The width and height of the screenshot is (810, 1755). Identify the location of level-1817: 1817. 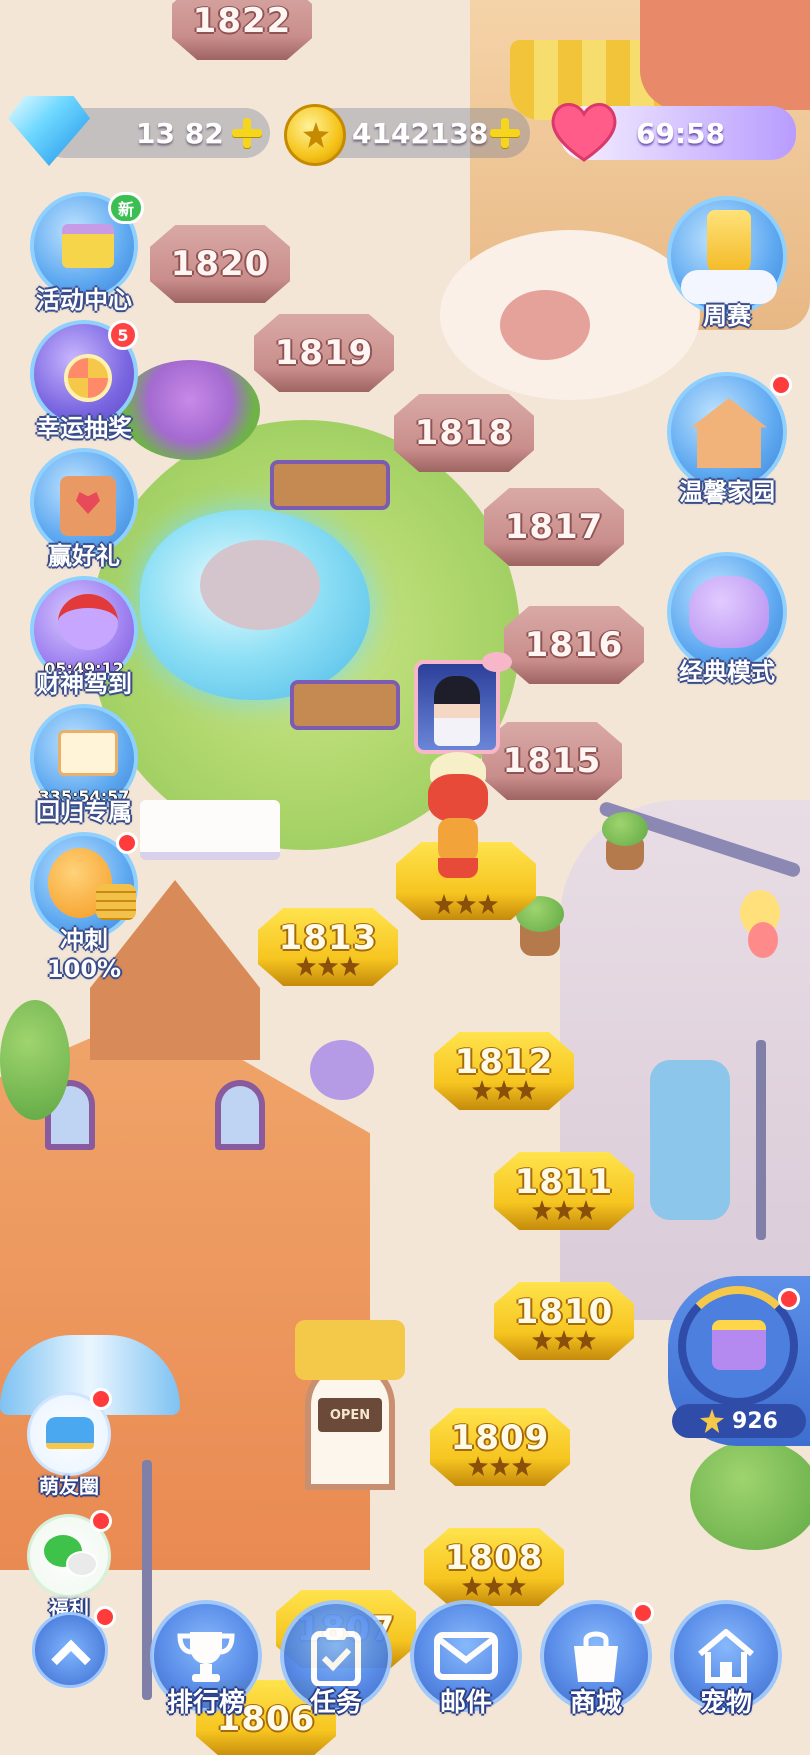
(554, 527).